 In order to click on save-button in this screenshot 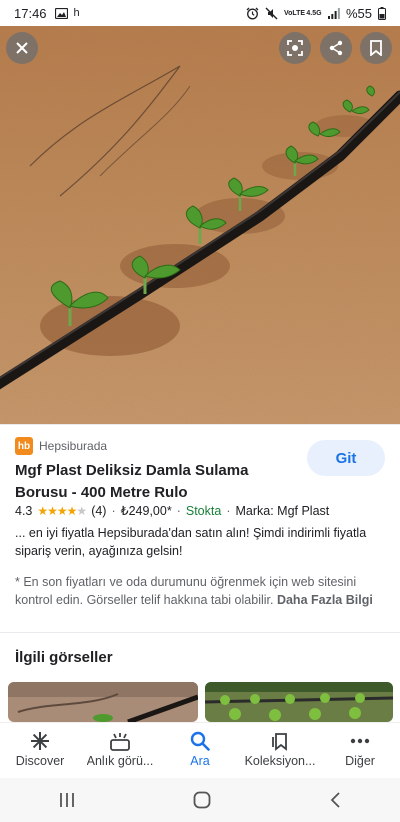, I will do `click(376, 48)`.